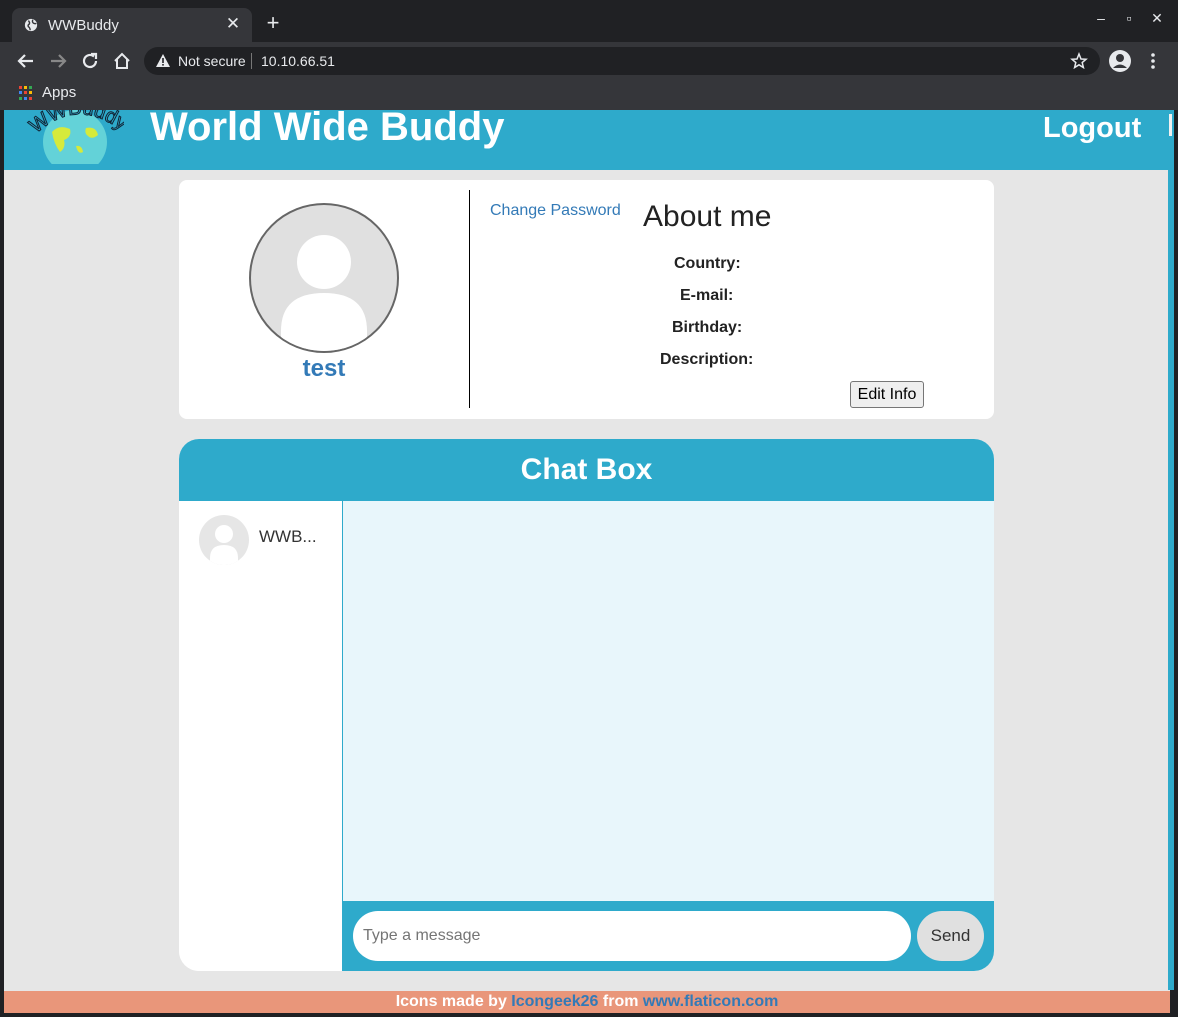 The width and height of the screenshot is (1178, 1017). What do you see at coordinates (707, 327) in the screenshot?
I see `birthday-label: Birthday:` at bounding box center [707, 327].